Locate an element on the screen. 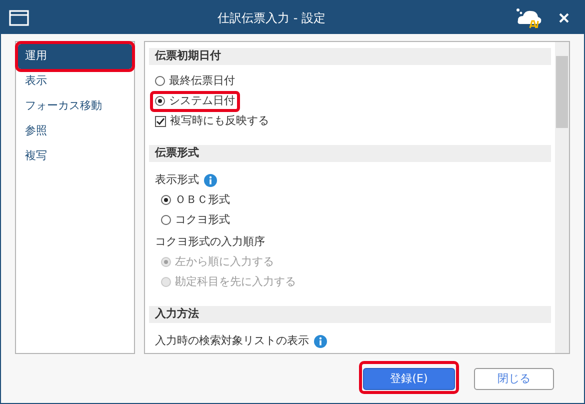  sidebar-item: 運用 is located at coordinates (75, 56).